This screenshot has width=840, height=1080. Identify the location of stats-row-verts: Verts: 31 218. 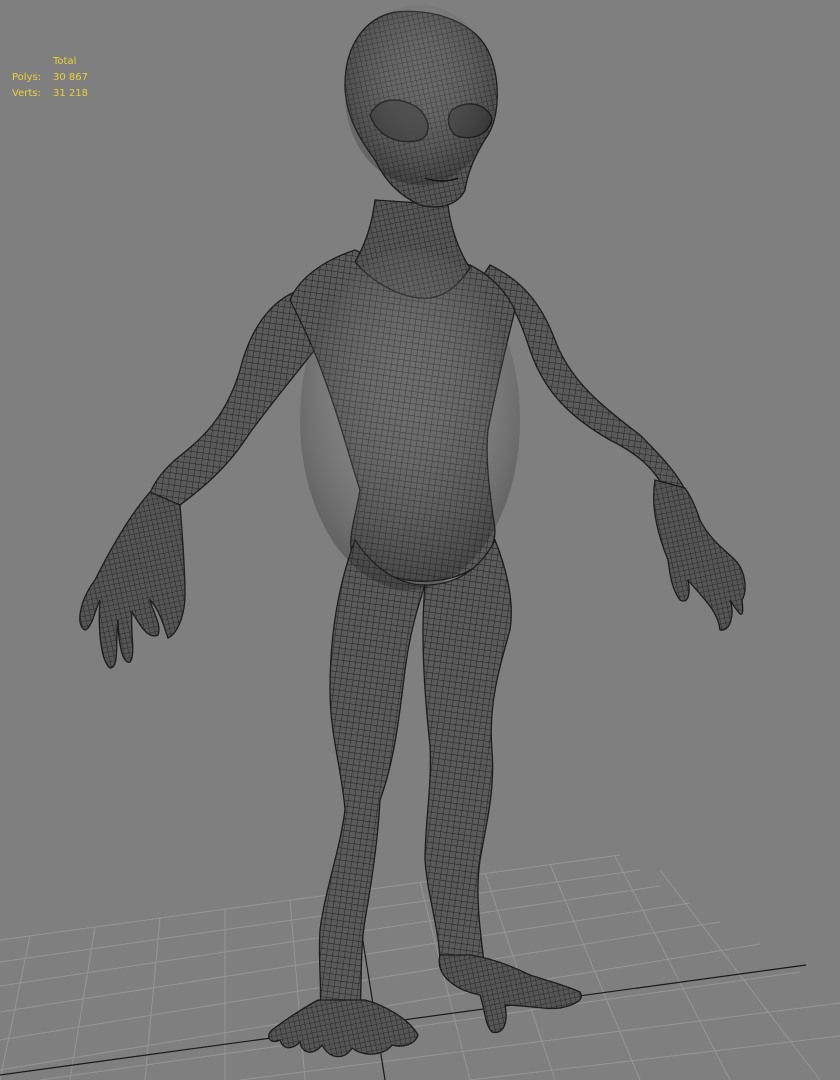
(50, 94).